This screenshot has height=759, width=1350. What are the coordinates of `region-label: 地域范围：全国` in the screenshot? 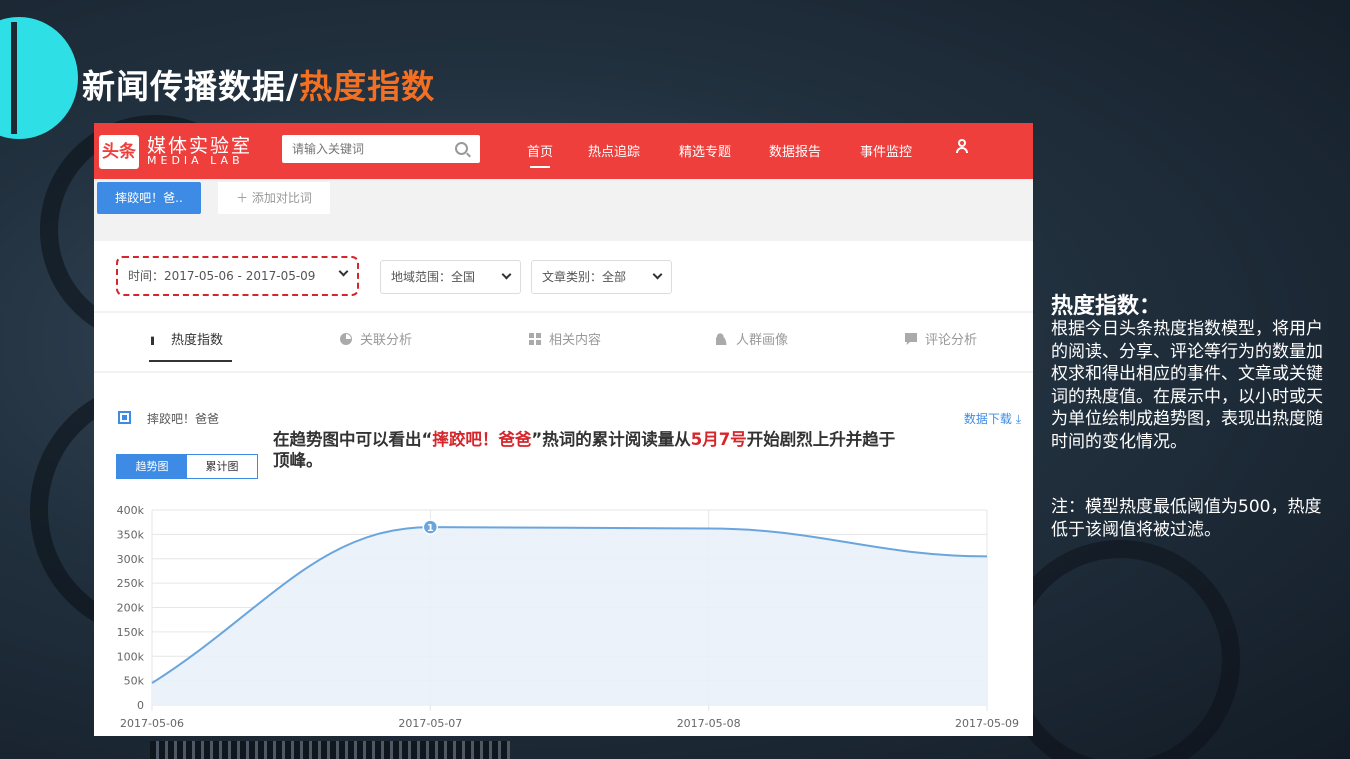 It's located at (433, 277).